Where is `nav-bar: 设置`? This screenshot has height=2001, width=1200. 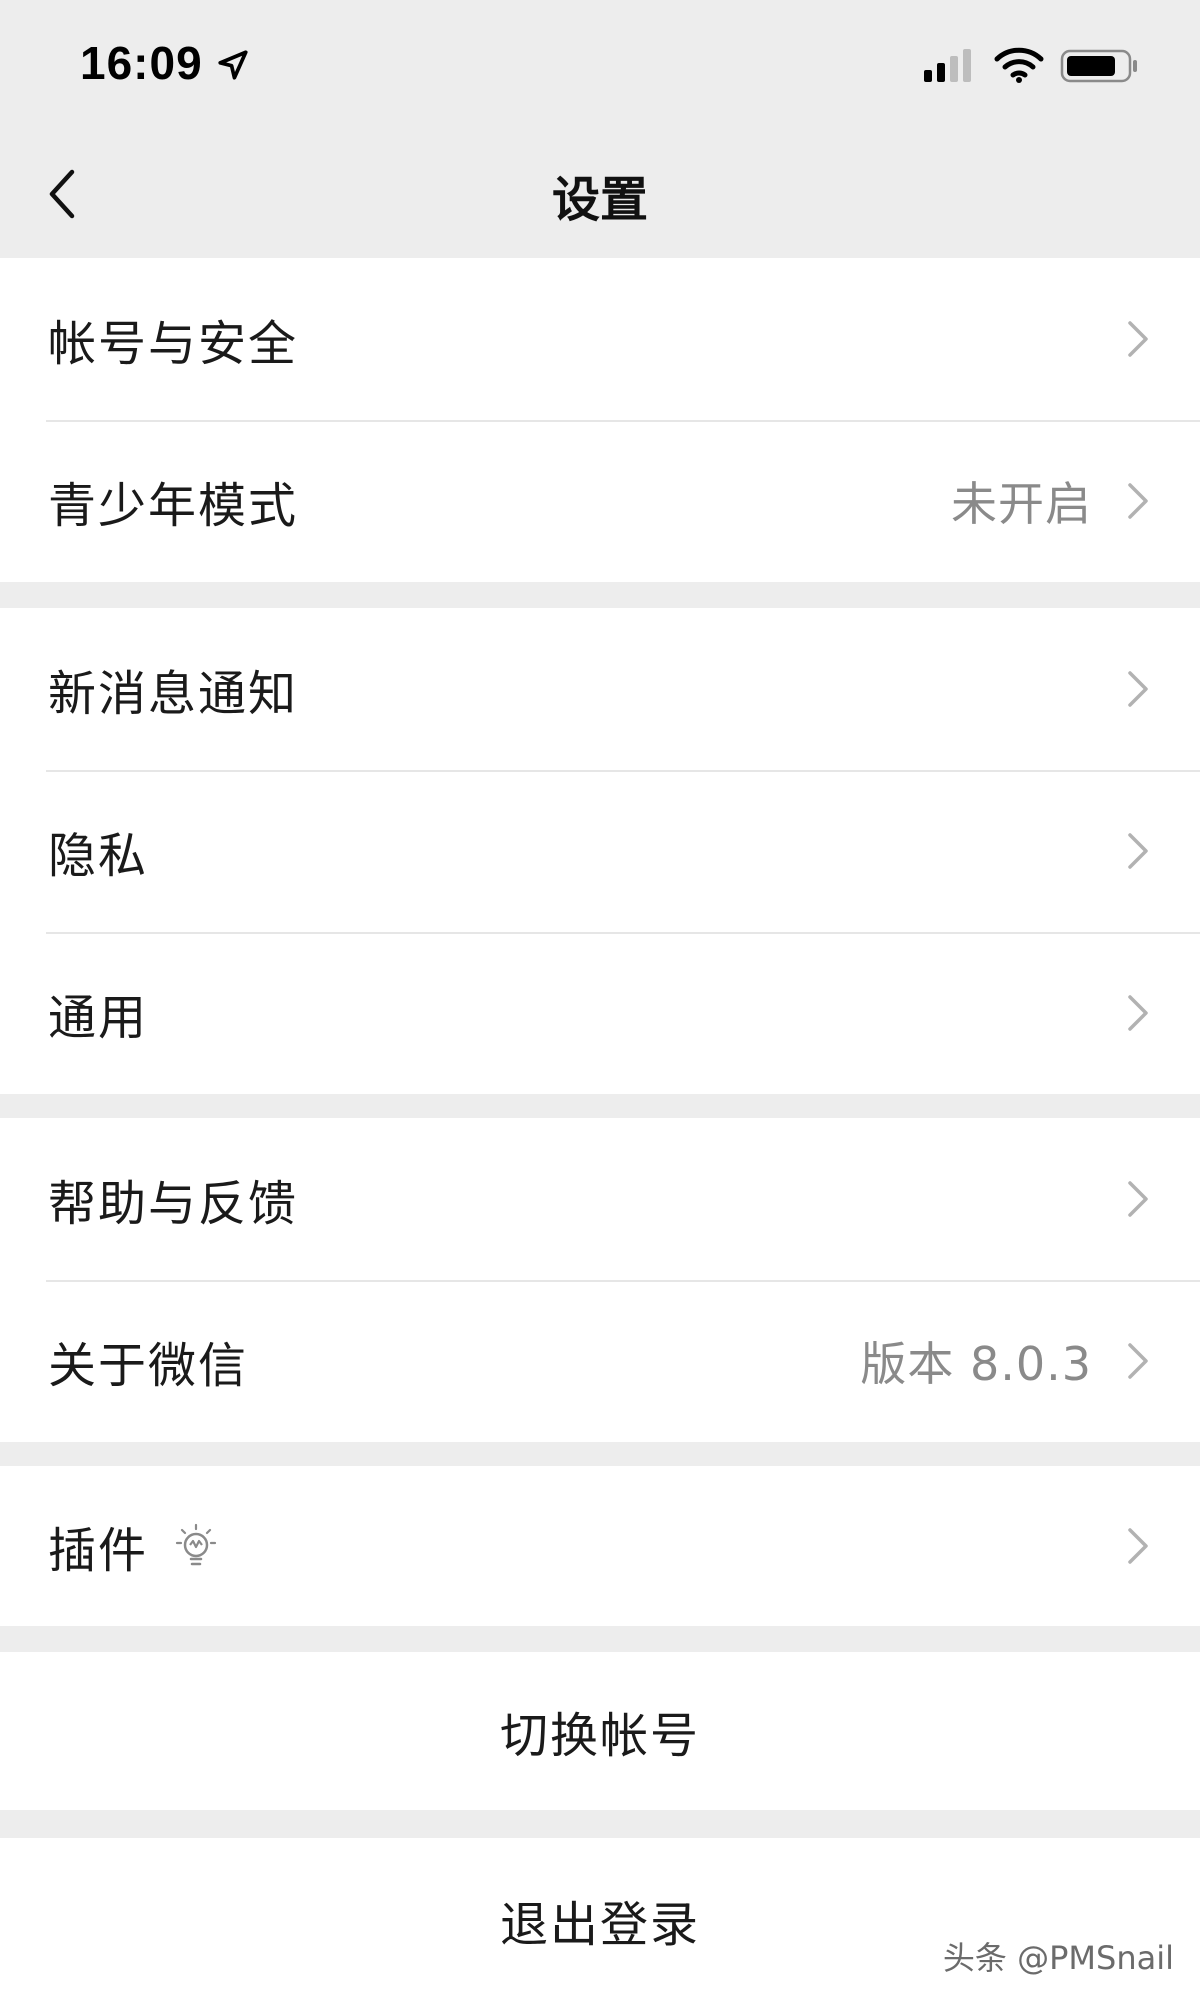 nav-bar: 设置 is located at coordinates (600, 194).